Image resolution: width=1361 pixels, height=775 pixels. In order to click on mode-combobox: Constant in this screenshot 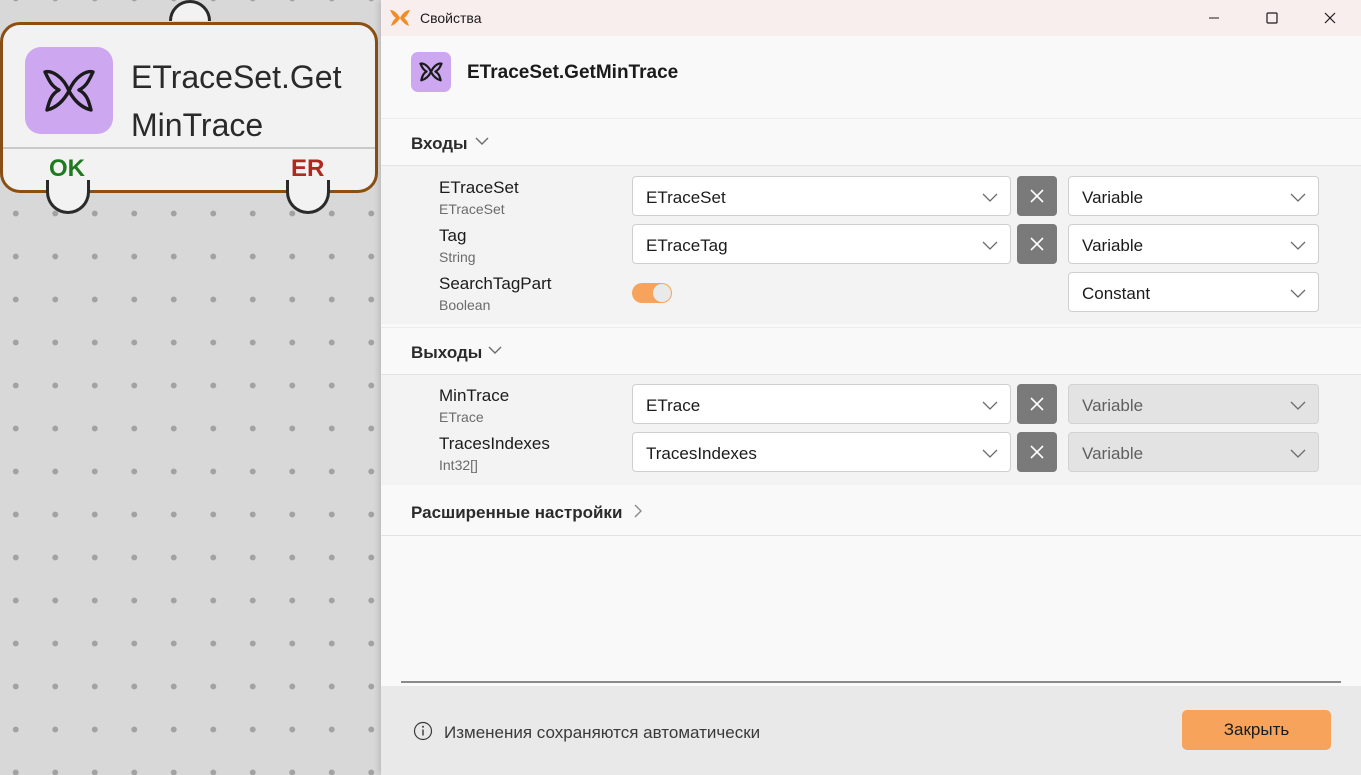, I will do `click(1193, 292)`.